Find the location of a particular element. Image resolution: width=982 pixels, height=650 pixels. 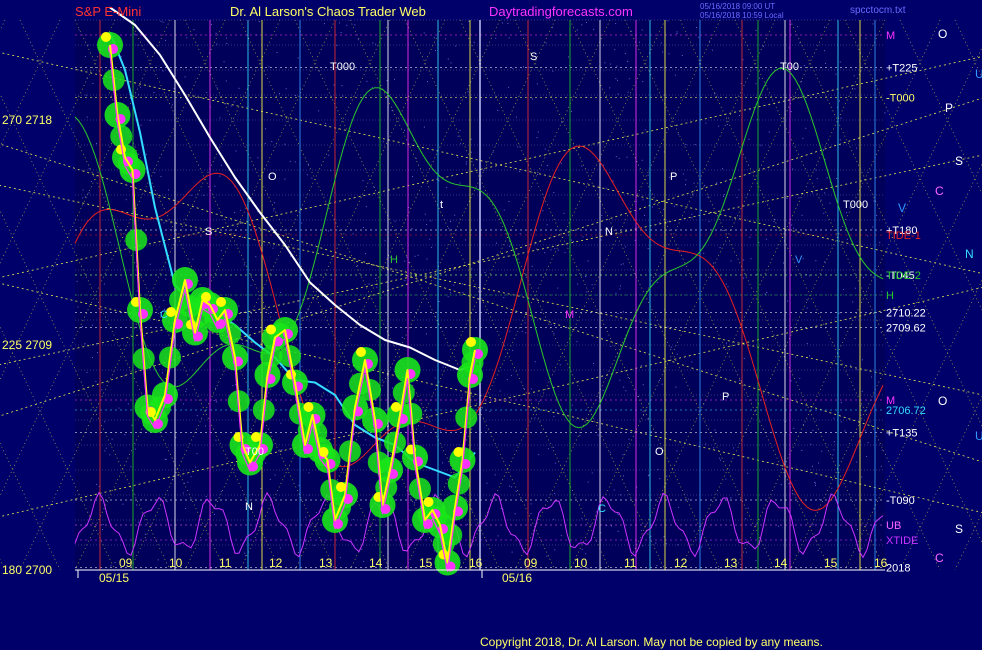

plot-marker-label: T00 is located at coordinates (789, 67).